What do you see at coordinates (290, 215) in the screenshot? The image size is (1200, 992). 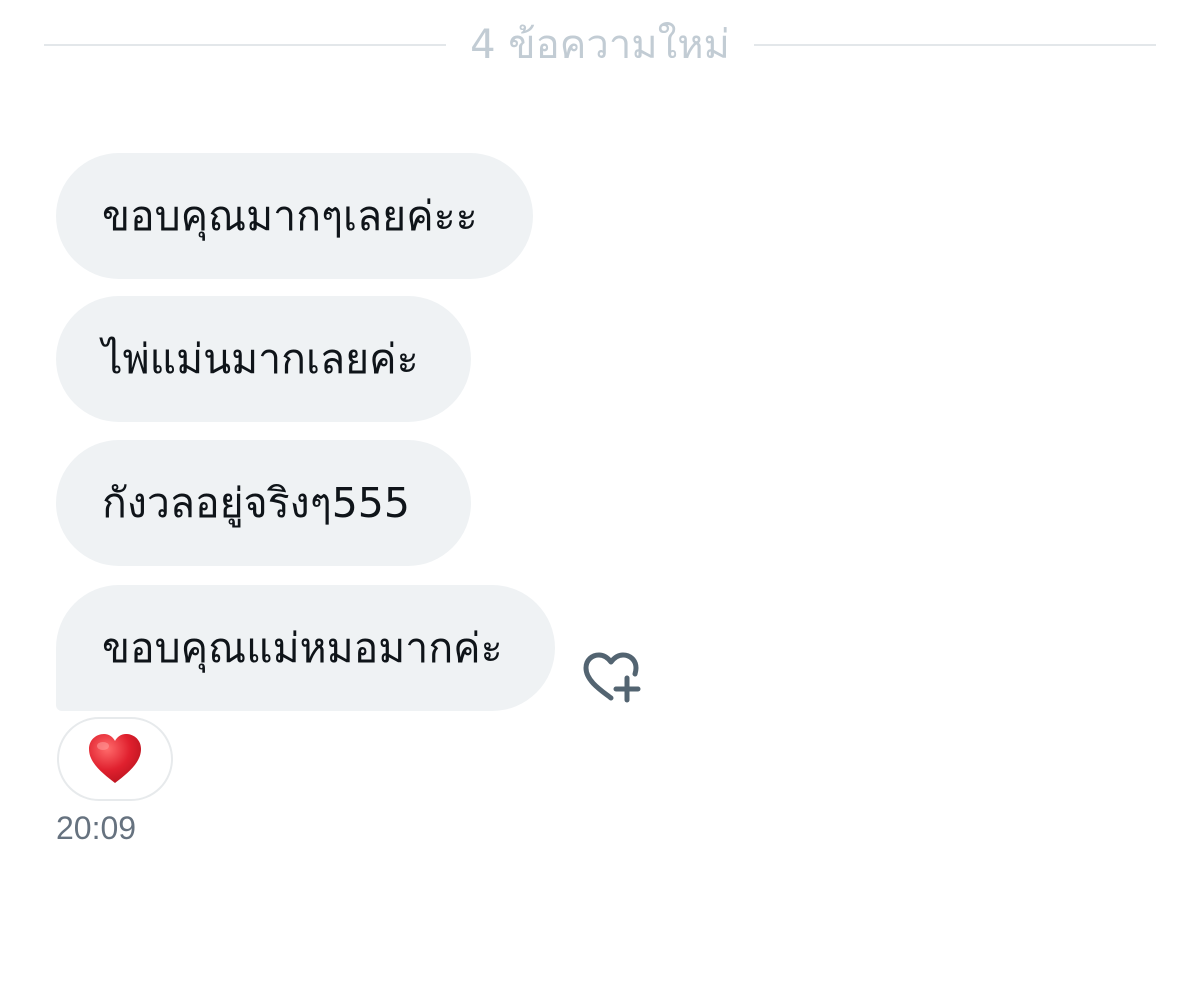 I see `message-text: ขอบคุณมากๆเลยค่ะะ` at bounding box center [290, 215].